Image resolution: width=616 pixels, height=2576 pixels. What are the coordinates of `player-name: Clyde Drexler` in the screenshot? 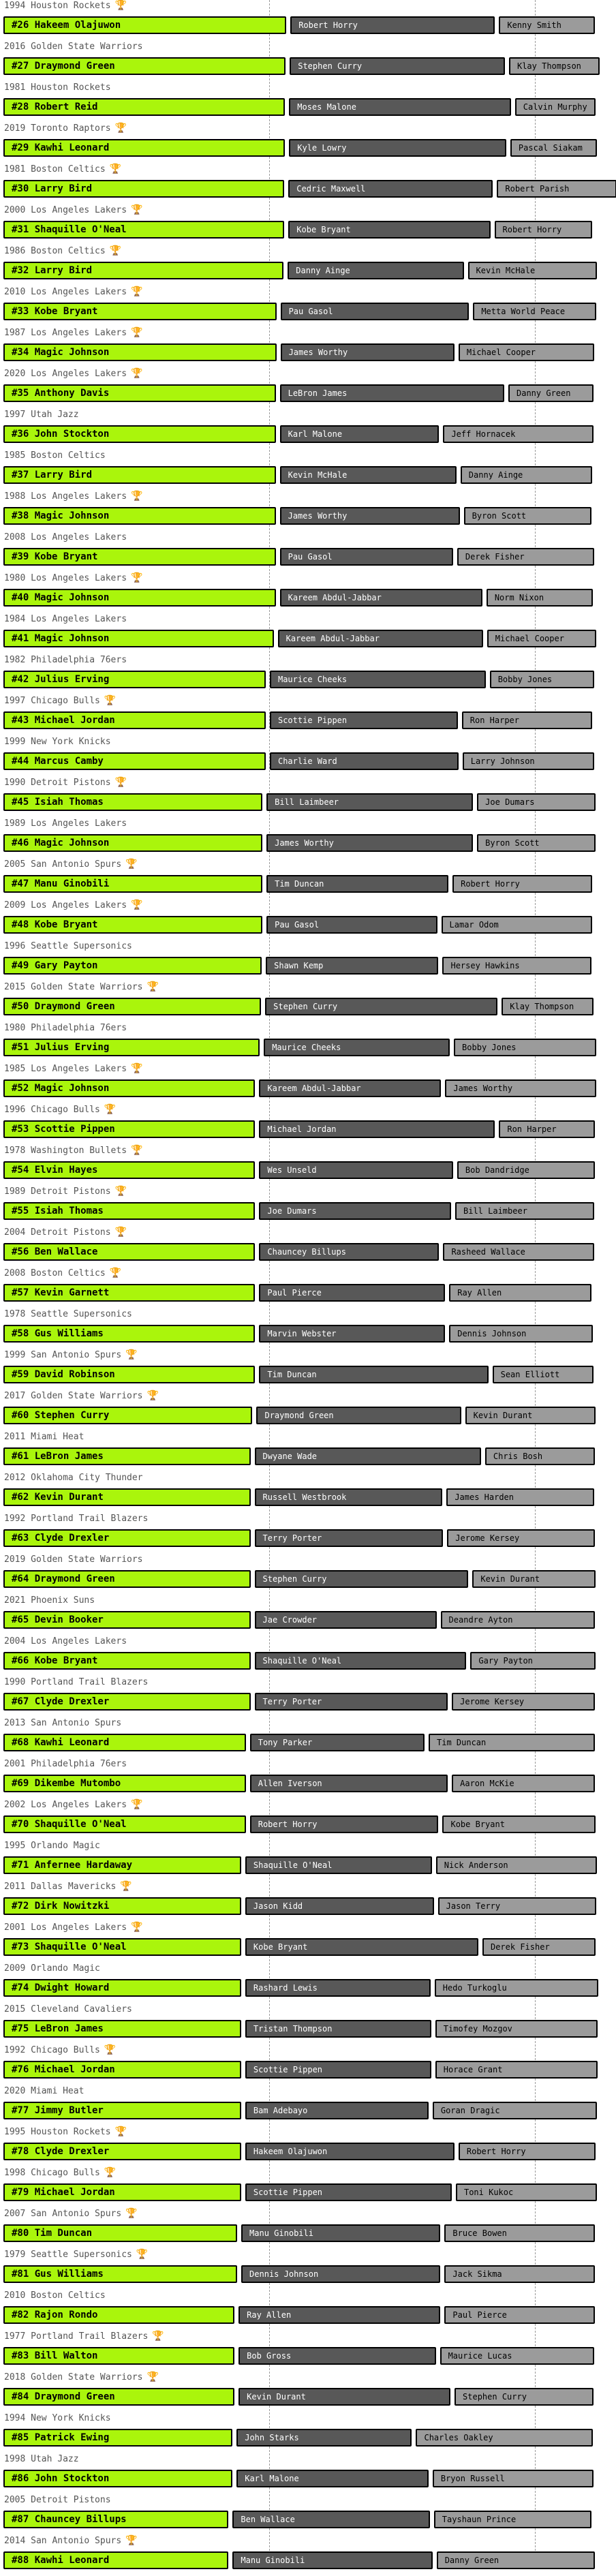 It's located at (72, 2151).